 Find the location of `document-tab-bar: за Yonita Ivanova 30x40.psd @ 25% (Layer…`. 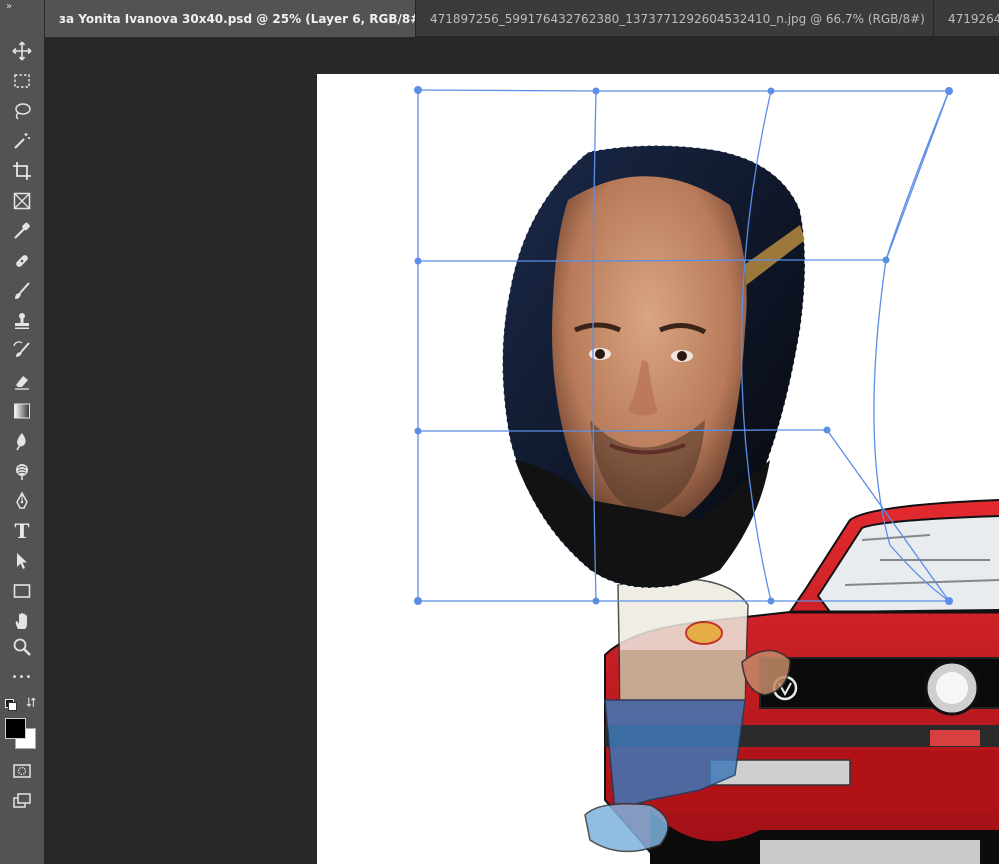

document-tab-bar: за Yonita Ivanova 30x40.psd @ 25% (Layer… is located at coordinates (522, 18).